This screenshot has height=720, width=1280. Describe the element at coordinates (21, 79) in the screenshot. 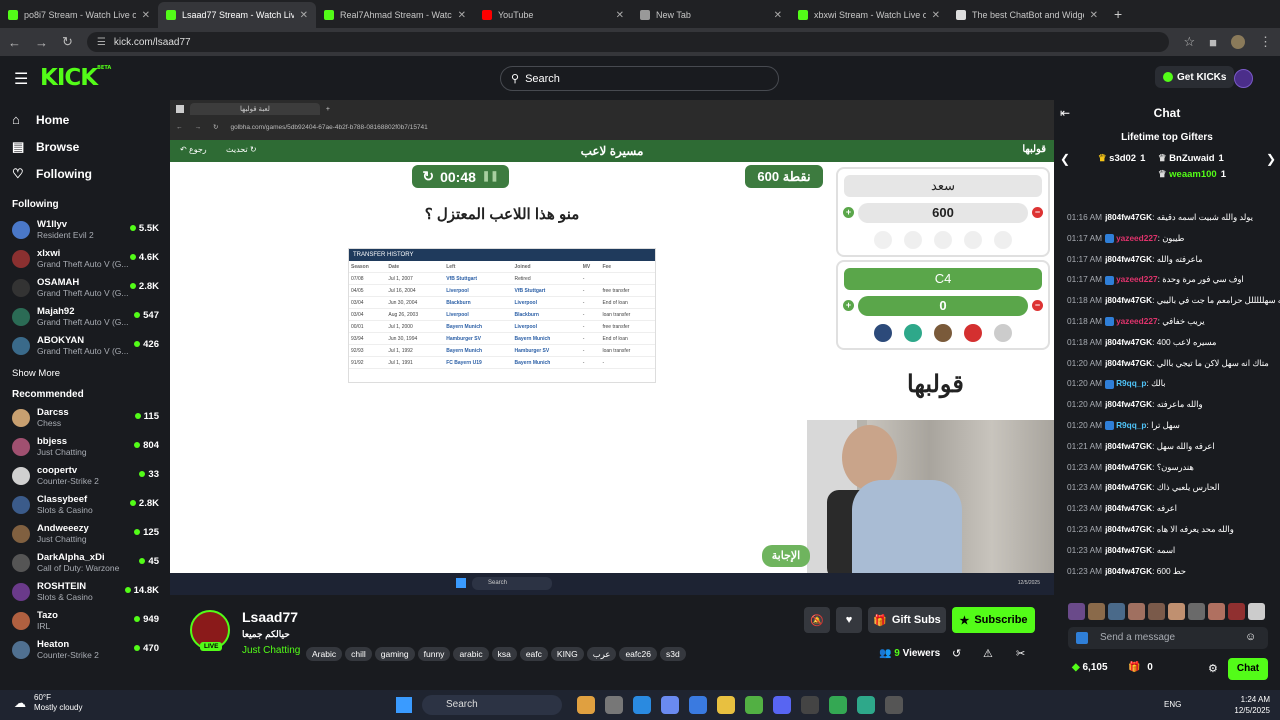

I see `hamburger-menu-icon: ☰` at that location.